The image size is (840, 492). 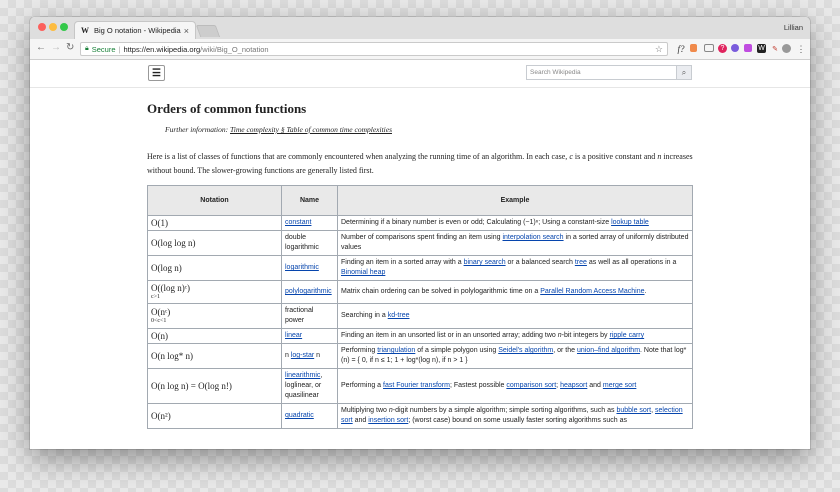 What do you see at coordinates (793, 27) in the screenshot?
I see `profile-name: Lillian` at bounding box center [793, 27].